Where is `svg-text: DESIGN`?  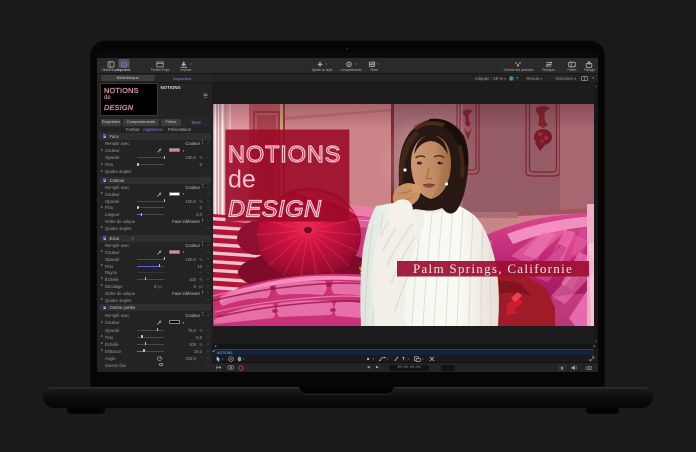
svg-text: DESIGN is located at coordinates (275, 208).